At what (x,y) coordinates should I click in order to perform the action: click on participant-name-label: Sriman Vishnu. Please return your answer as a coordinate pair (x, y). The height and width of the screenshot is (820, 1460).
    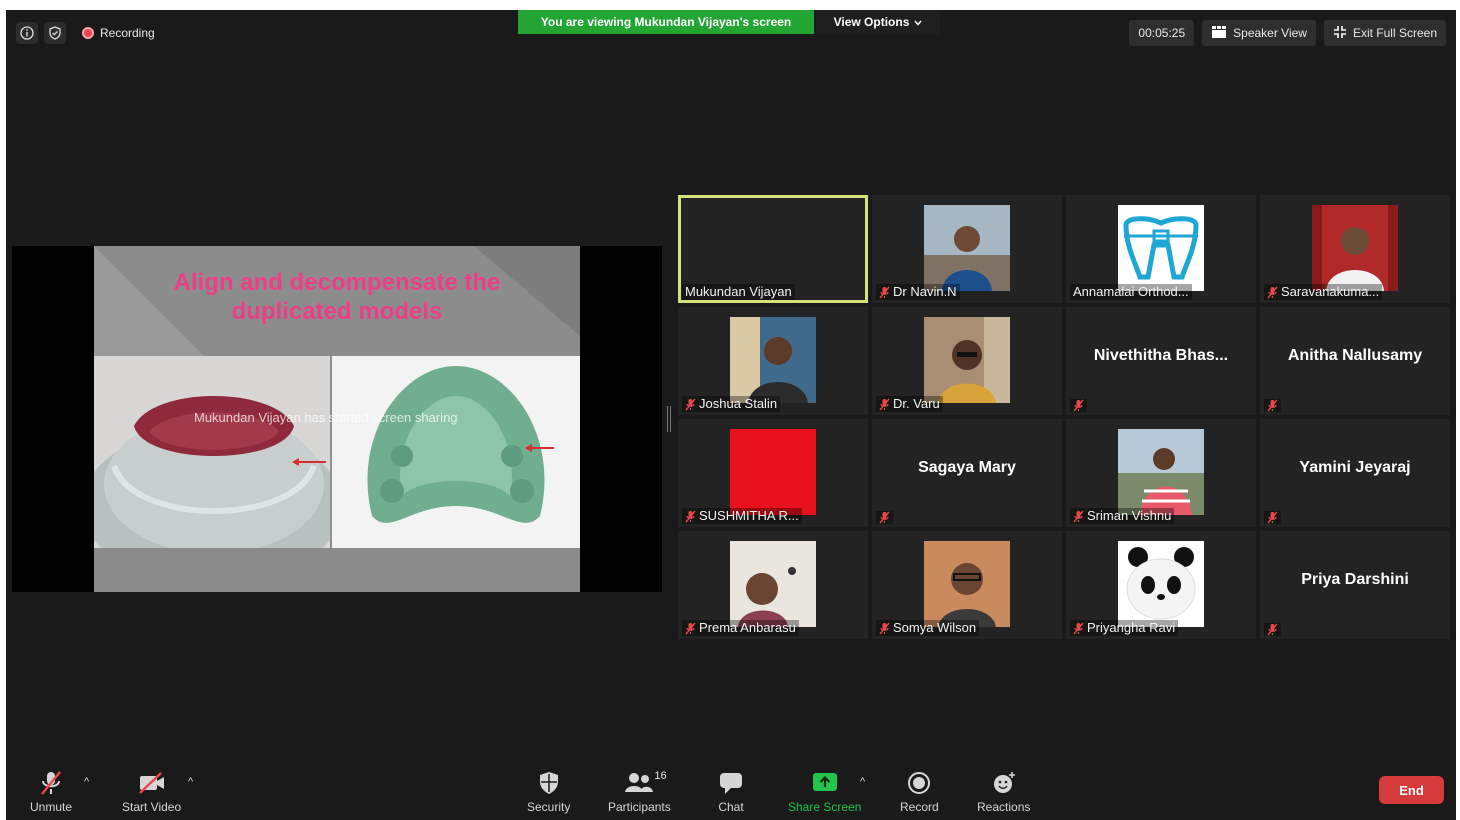
    Looking at the image, I should click on (1122, 516).